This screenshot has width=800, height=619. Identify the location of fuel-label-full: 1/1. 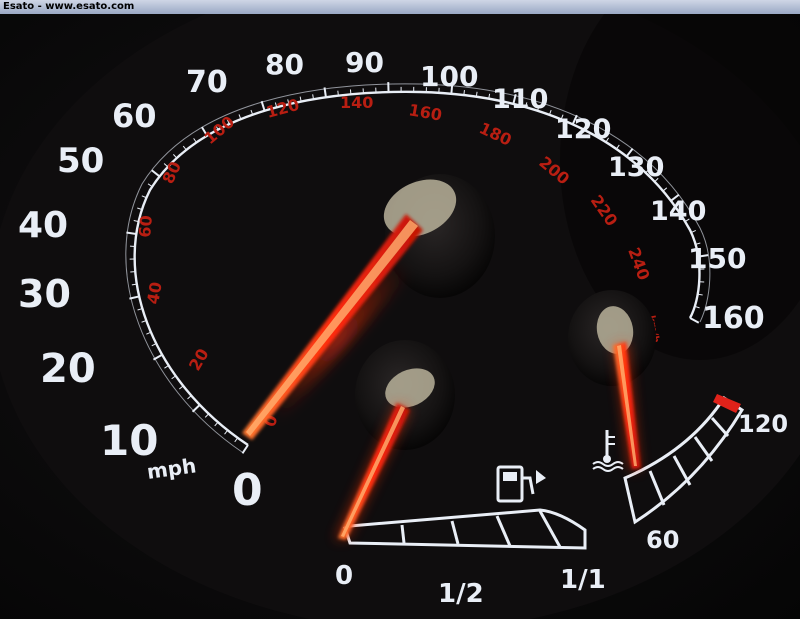
(583, 580).